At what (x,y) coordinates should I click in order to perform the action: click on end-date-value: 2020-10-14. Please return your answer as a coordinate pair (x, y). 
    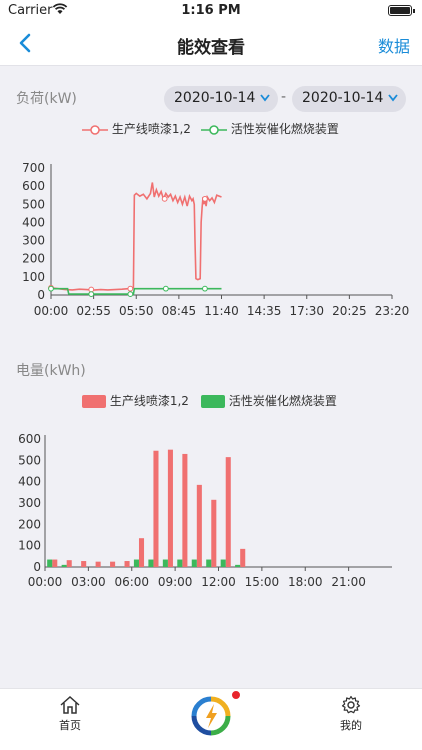
    Looking at the image, I should click on (343, 98).